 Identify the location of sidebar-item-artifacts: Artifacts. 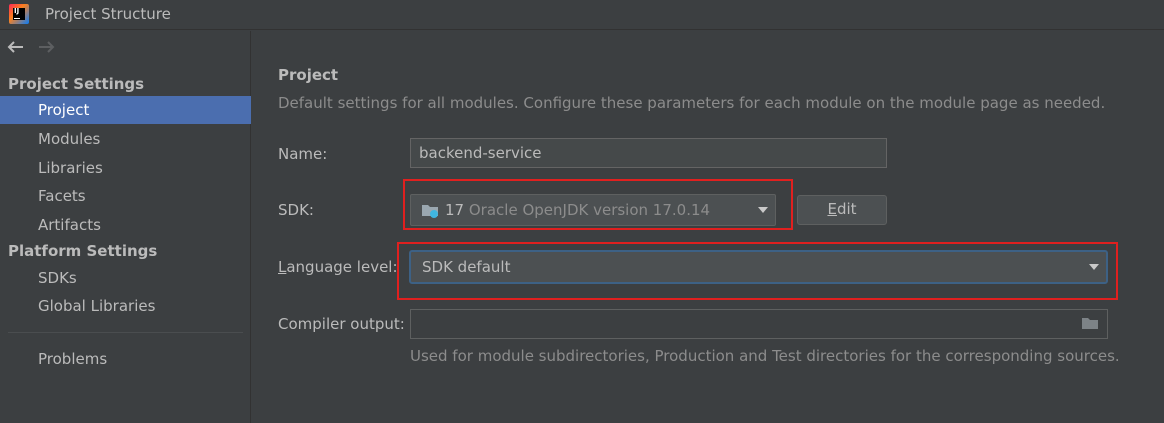
(125, 225).